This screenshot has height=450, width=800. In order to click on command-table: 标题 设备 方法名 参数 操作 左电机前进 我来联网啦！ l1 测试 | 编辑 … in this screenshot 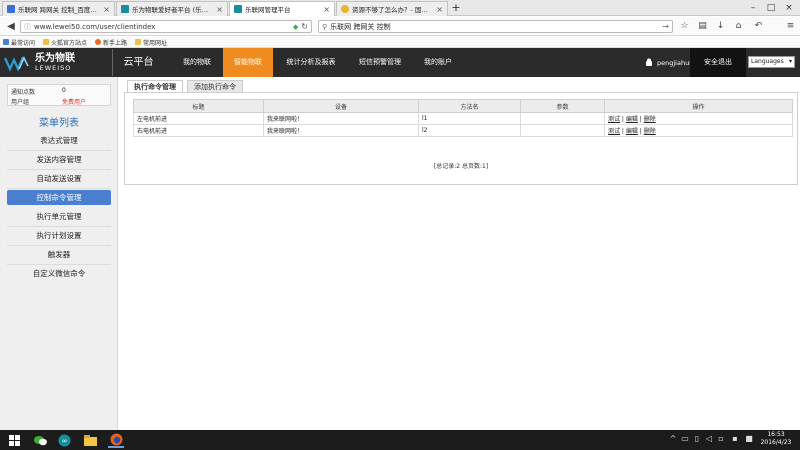, I will do `click(463, 118)`.